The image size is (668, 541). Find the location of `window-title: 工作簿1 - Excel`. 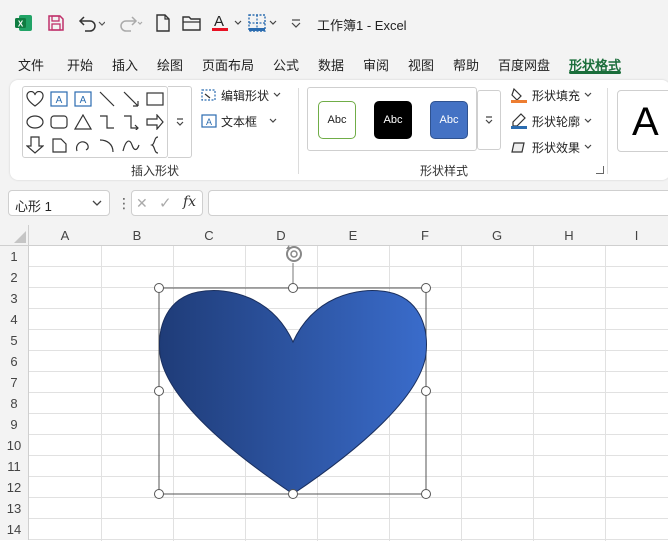

window-title: 工作簿1 - Excel is located at coordinates (362, 25).